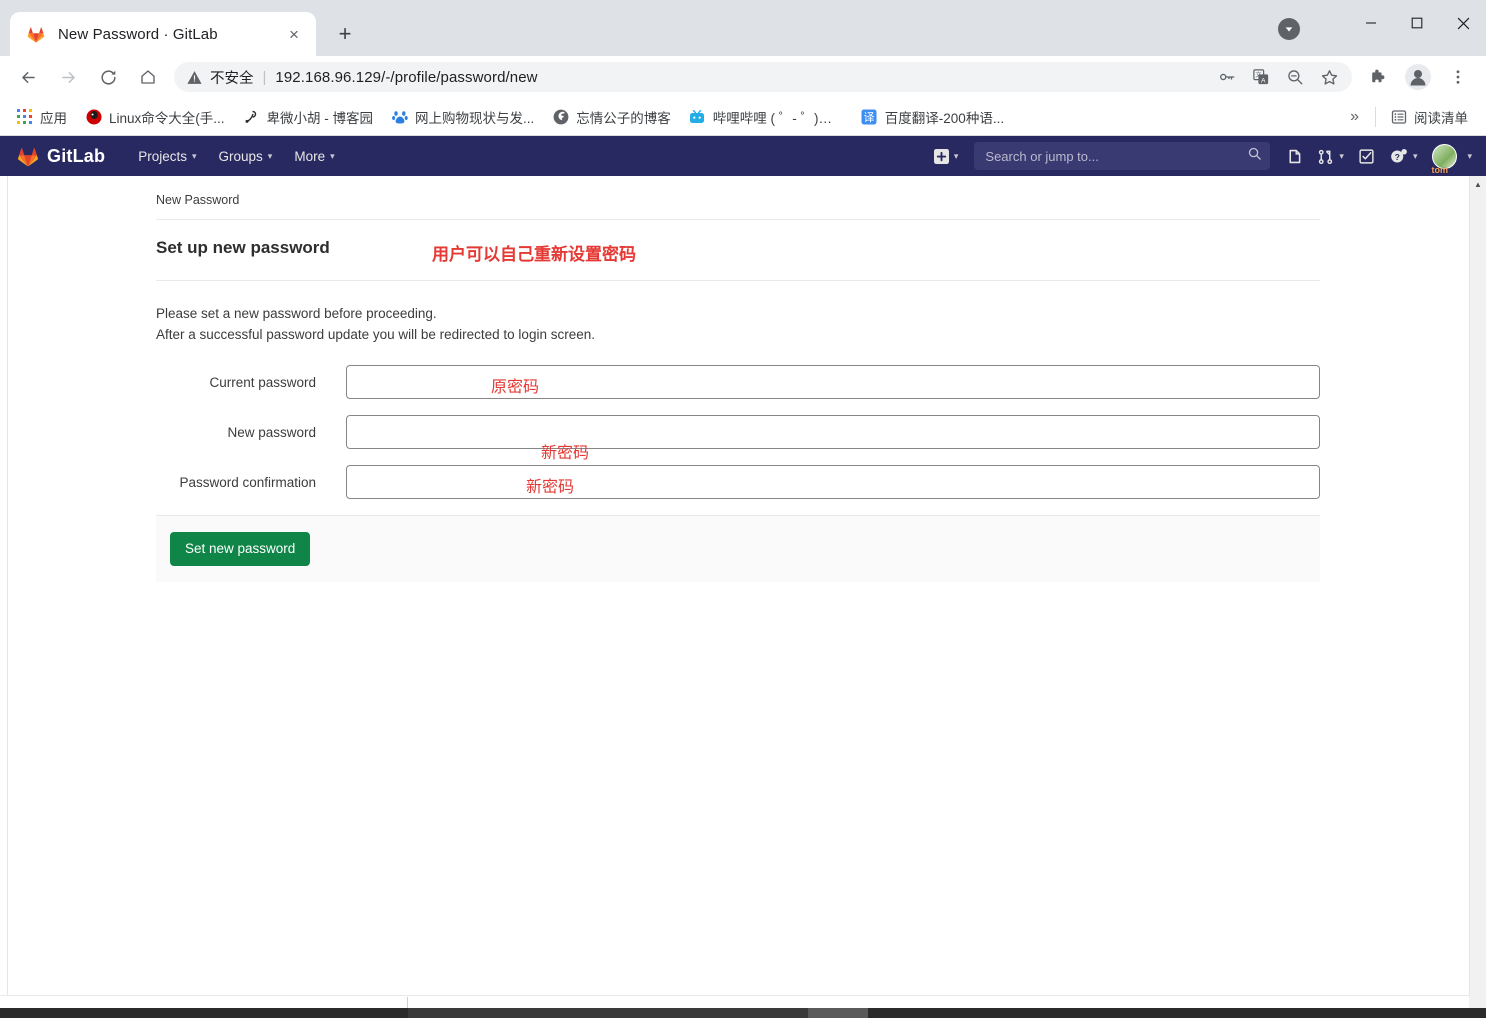 The width and height of the screenshot is (1486, 1018). Describe the element at coordinates (310, 156) in the screenshot. I see `nav-more-label: More` at that location.